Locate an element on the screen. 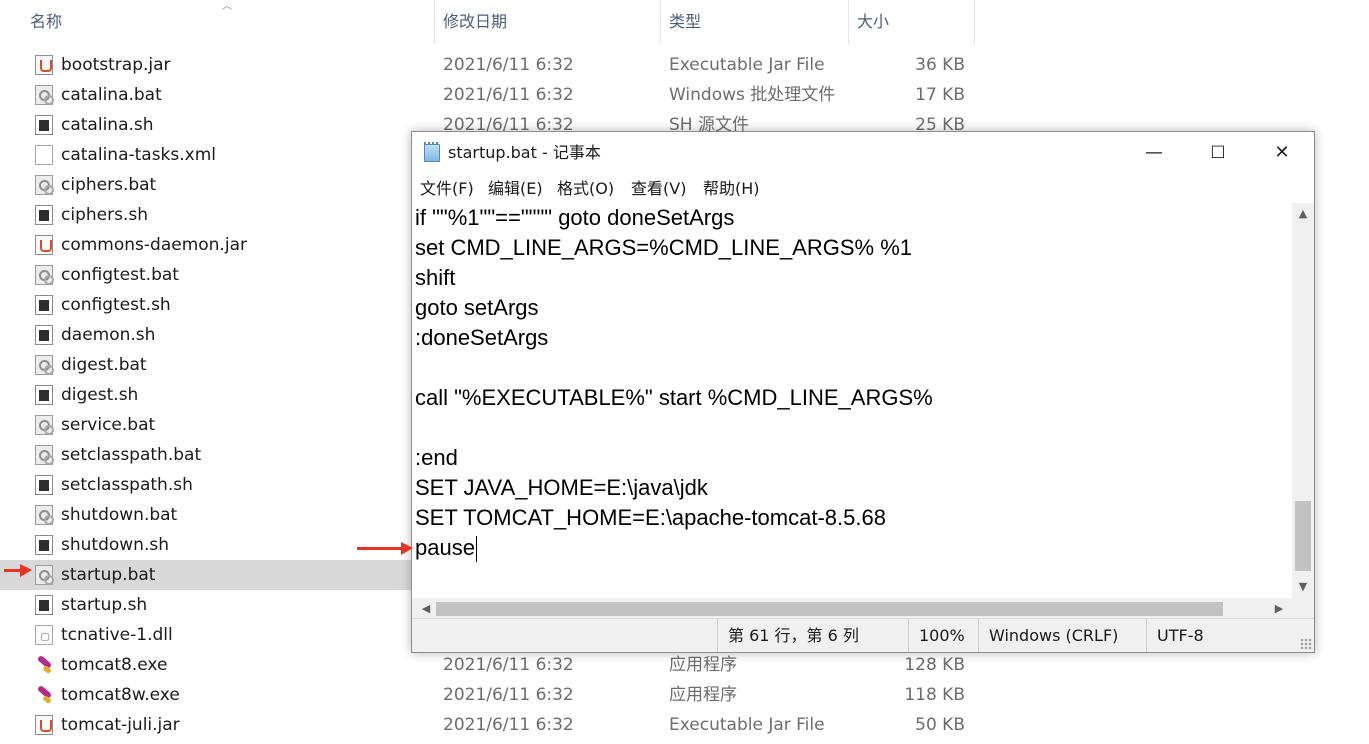  status-bar: 第 61 行，第 6 列 100% Windows (CRLF) UTF-8 is located at coordinates (863, 635).